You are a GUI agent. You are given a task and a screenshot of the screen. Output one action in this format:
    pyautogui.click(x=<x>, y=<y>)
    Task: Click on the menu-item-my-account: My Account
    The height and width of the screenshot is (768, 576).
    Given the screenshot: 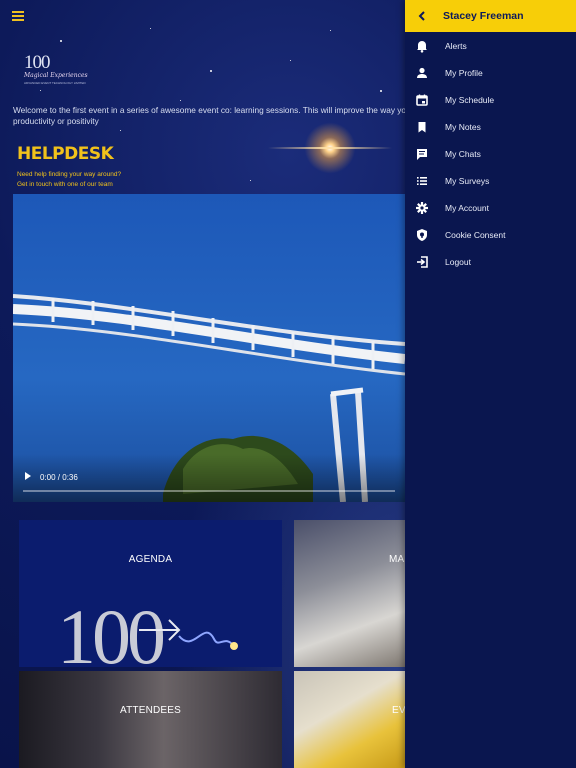 What is the action you would take?
    pyautogui.click(x=490, y=208)
    